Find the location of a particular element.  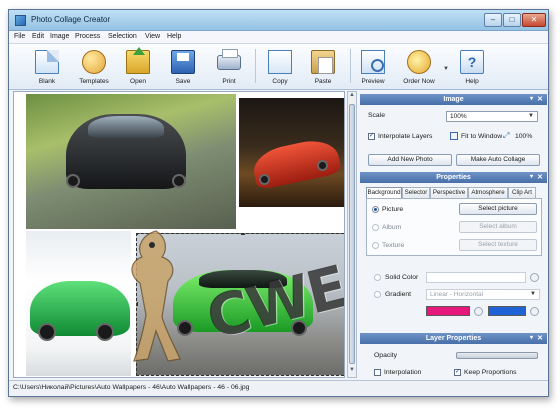

copy-button: Copy is located at coordinates (280, 67).